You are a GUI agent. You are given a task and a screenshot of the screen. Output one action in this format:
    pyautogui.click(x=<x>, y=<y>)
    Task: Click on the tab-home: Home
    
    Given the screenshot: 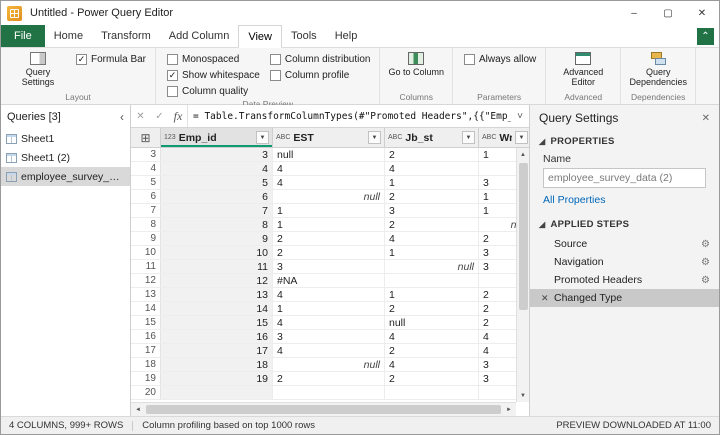 What is the action you would take?
    pyautogui.click(x=68, y=36)
    